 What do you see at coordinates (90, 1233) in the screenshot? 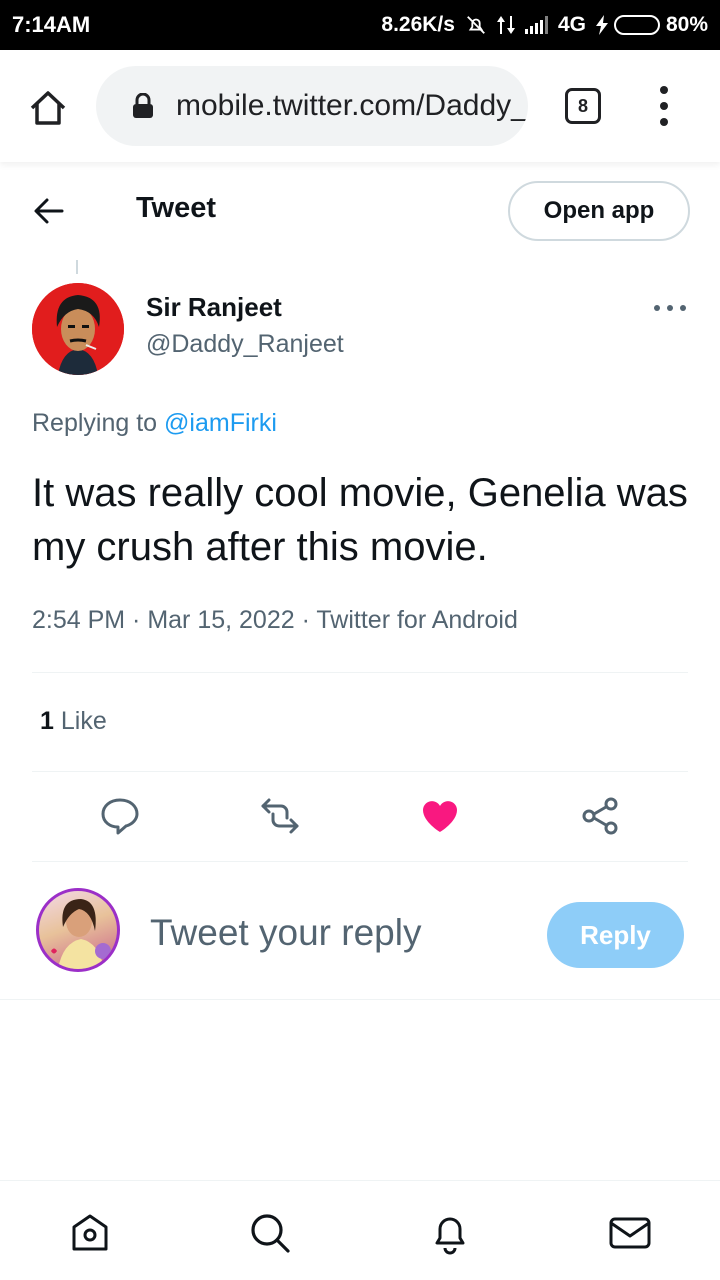
I see `home-icon` at bounding box center [90, 1233].